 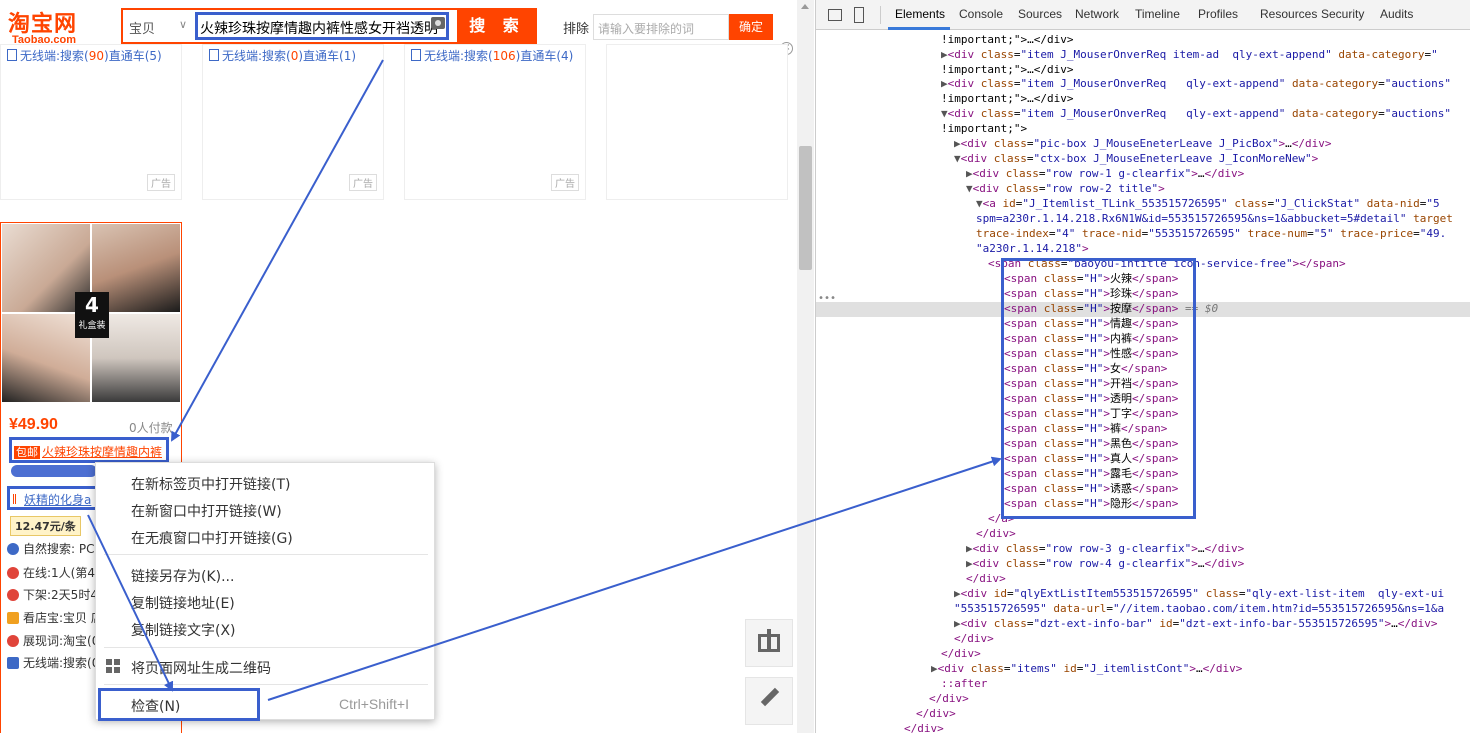 What do you see at coordinates (1040, 14) in the screenshot?
I see `tab-sources: Sources` at bounding box center [1040, 14].